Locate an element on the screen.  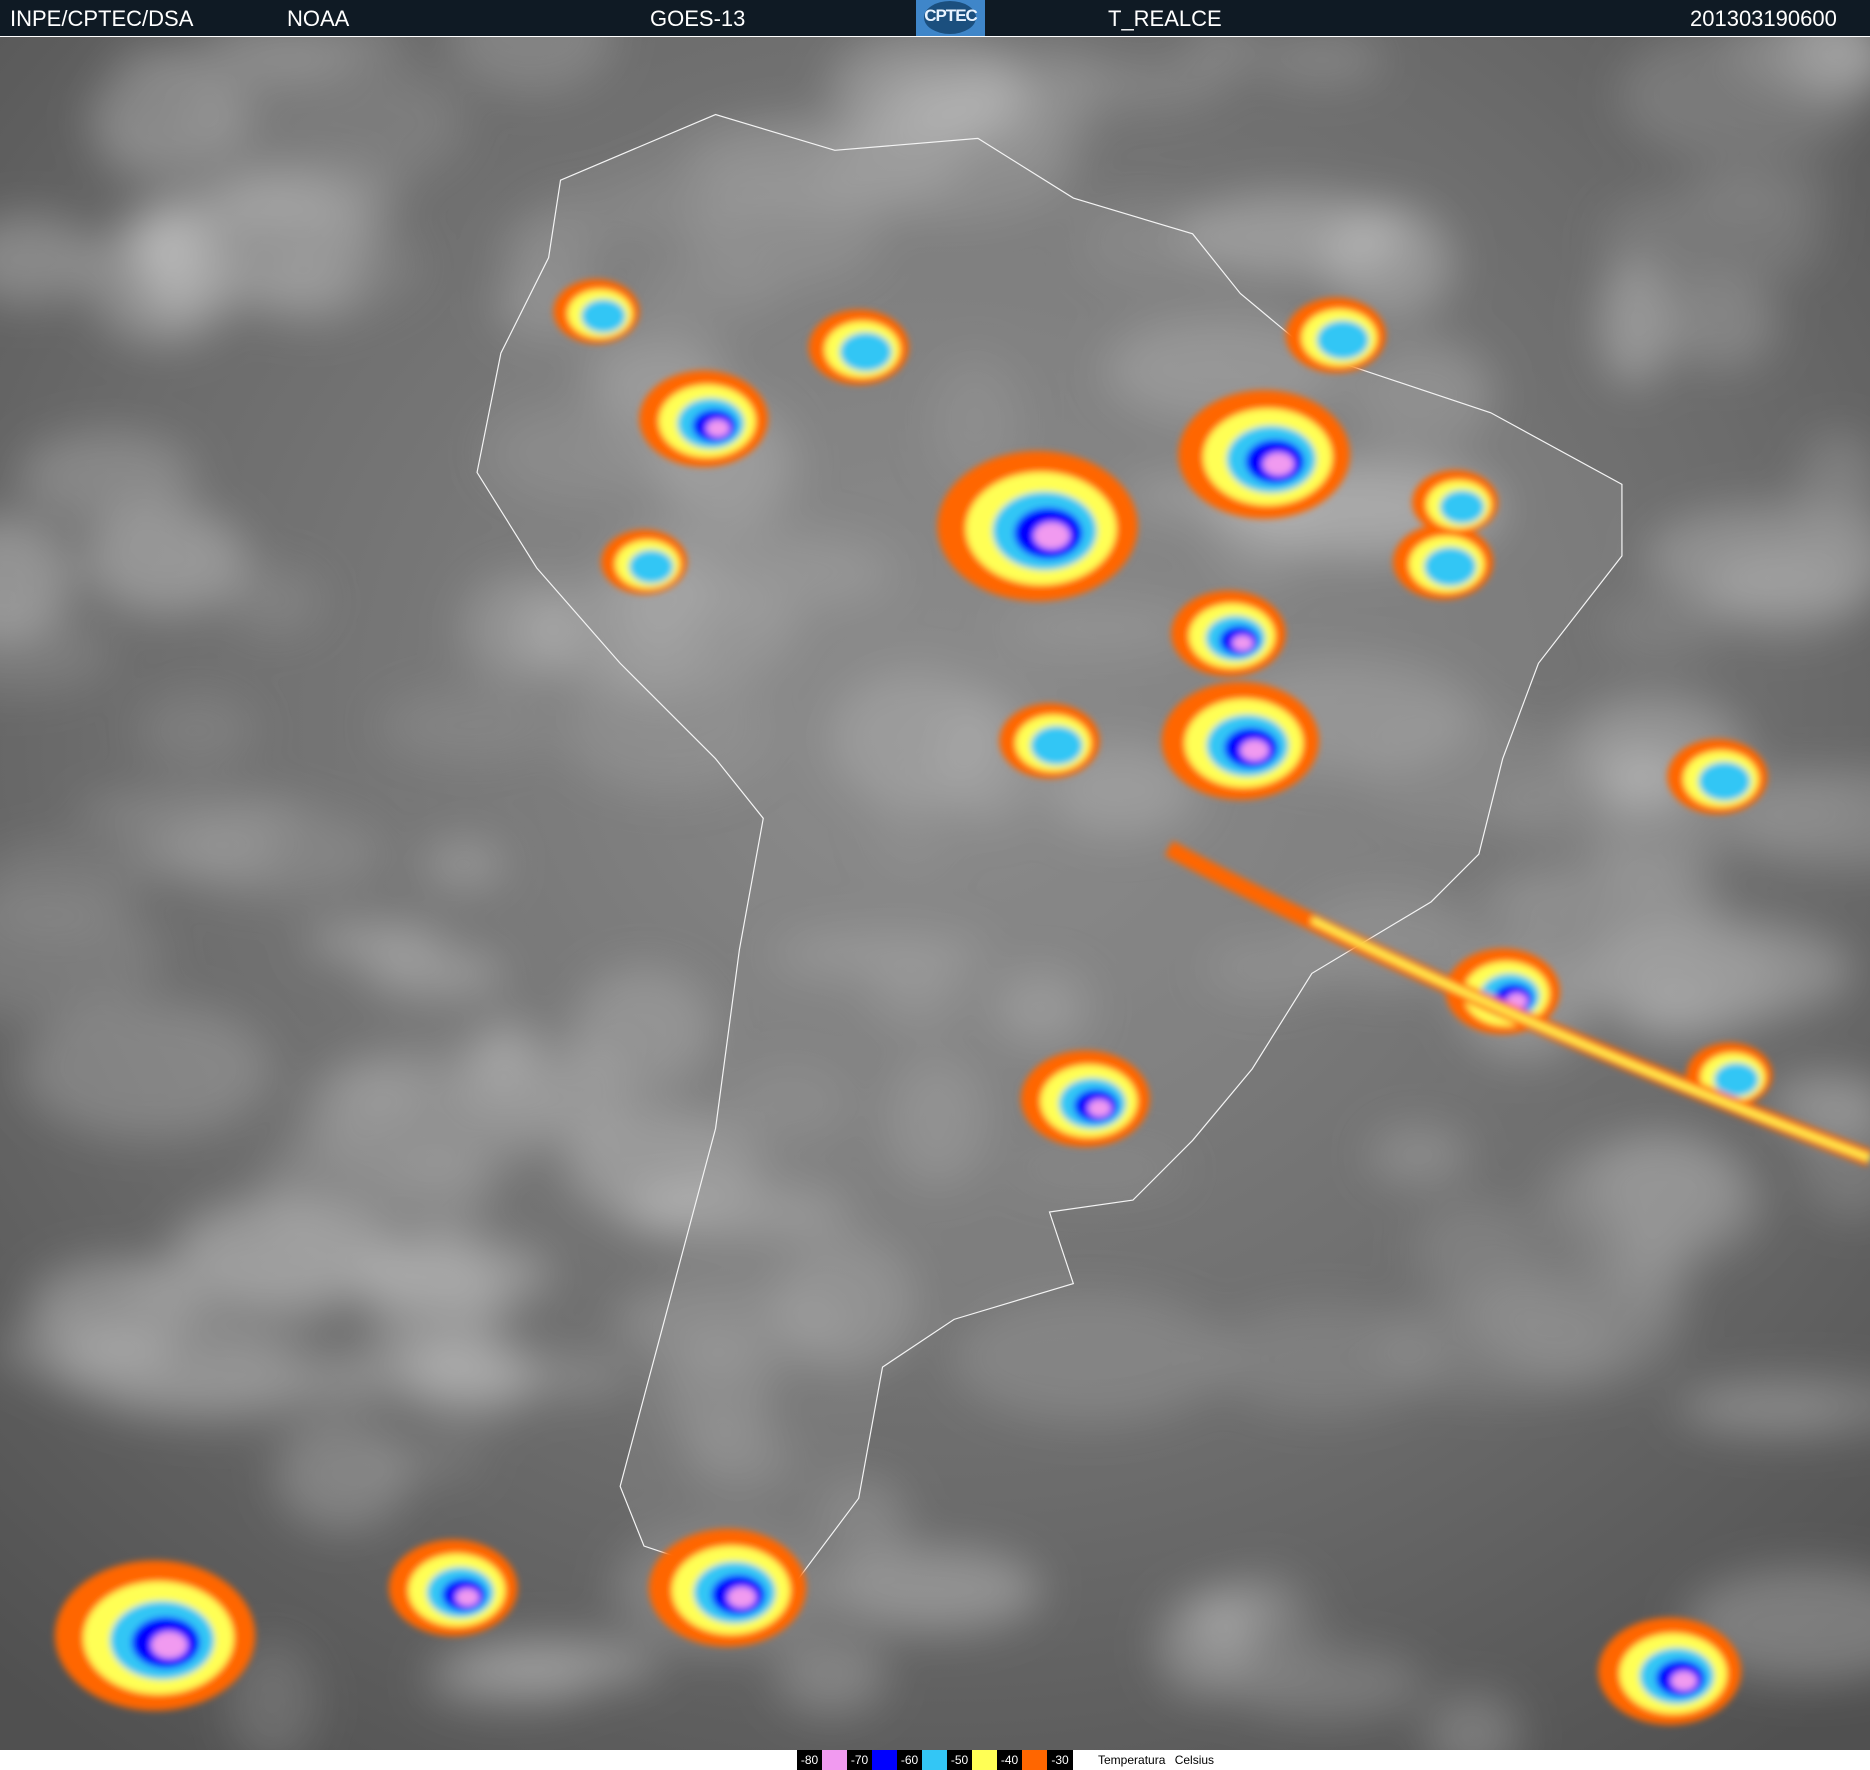
product-label: T_REALCE is located at coordinates (1165, 18).